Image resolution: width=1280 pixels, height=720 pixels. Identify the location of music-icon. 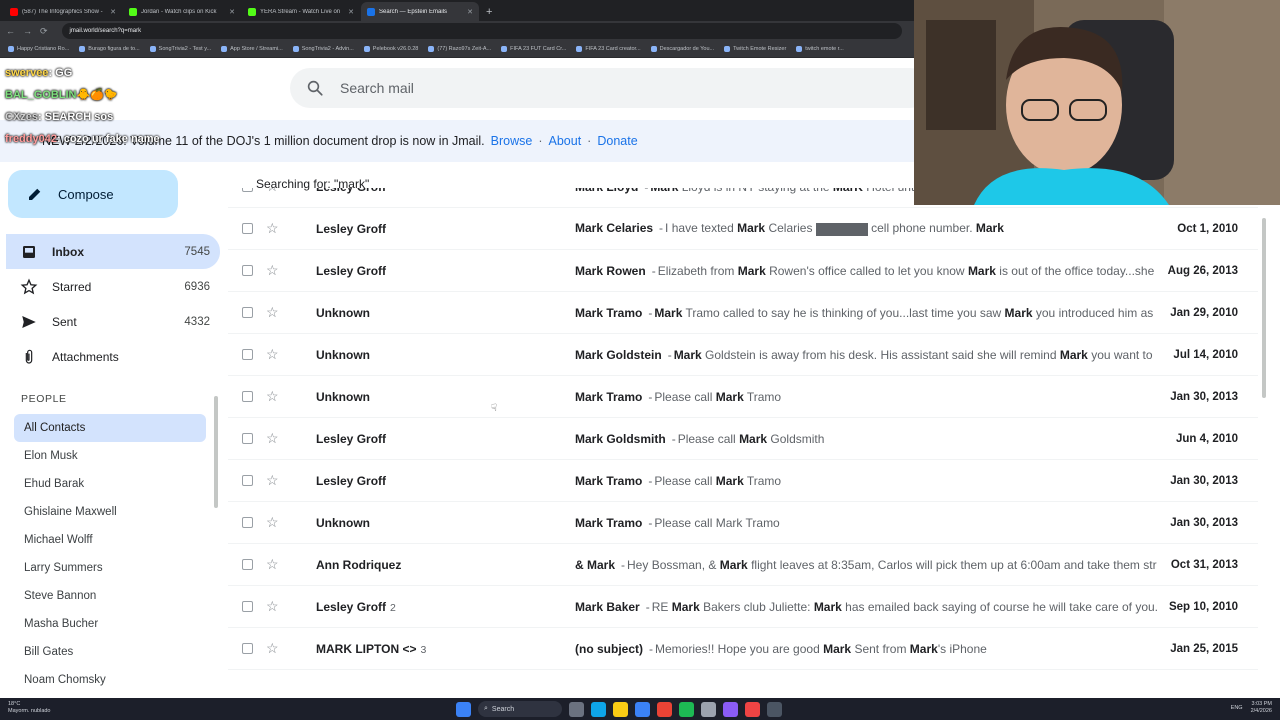
(752, 709).